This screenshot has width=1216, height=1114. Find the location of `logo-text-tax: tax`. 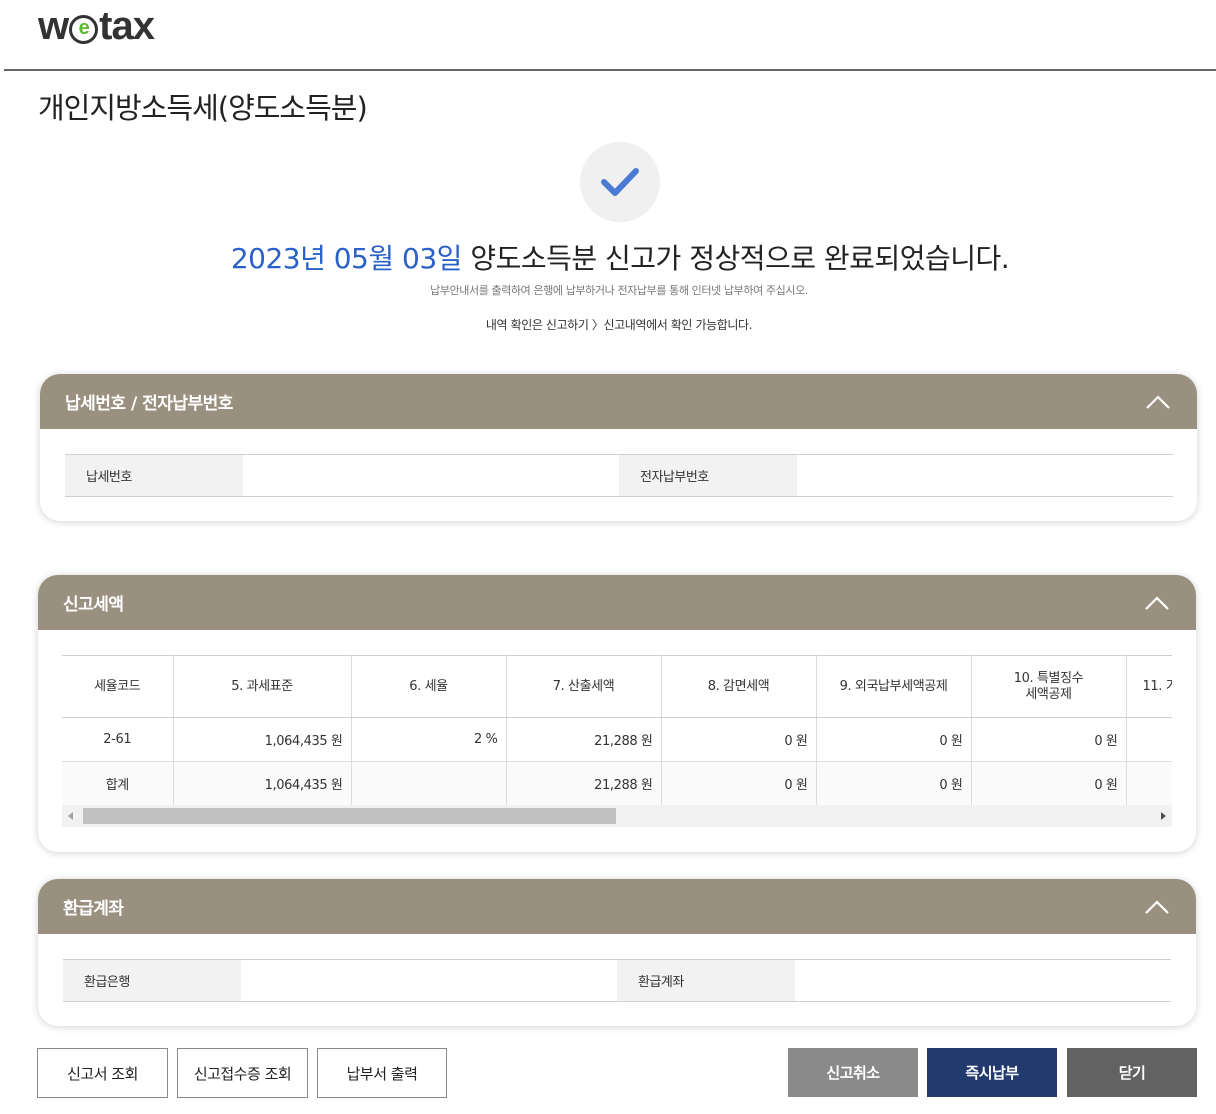

logo-text-tax: tax is located at coordinates (127, 26).